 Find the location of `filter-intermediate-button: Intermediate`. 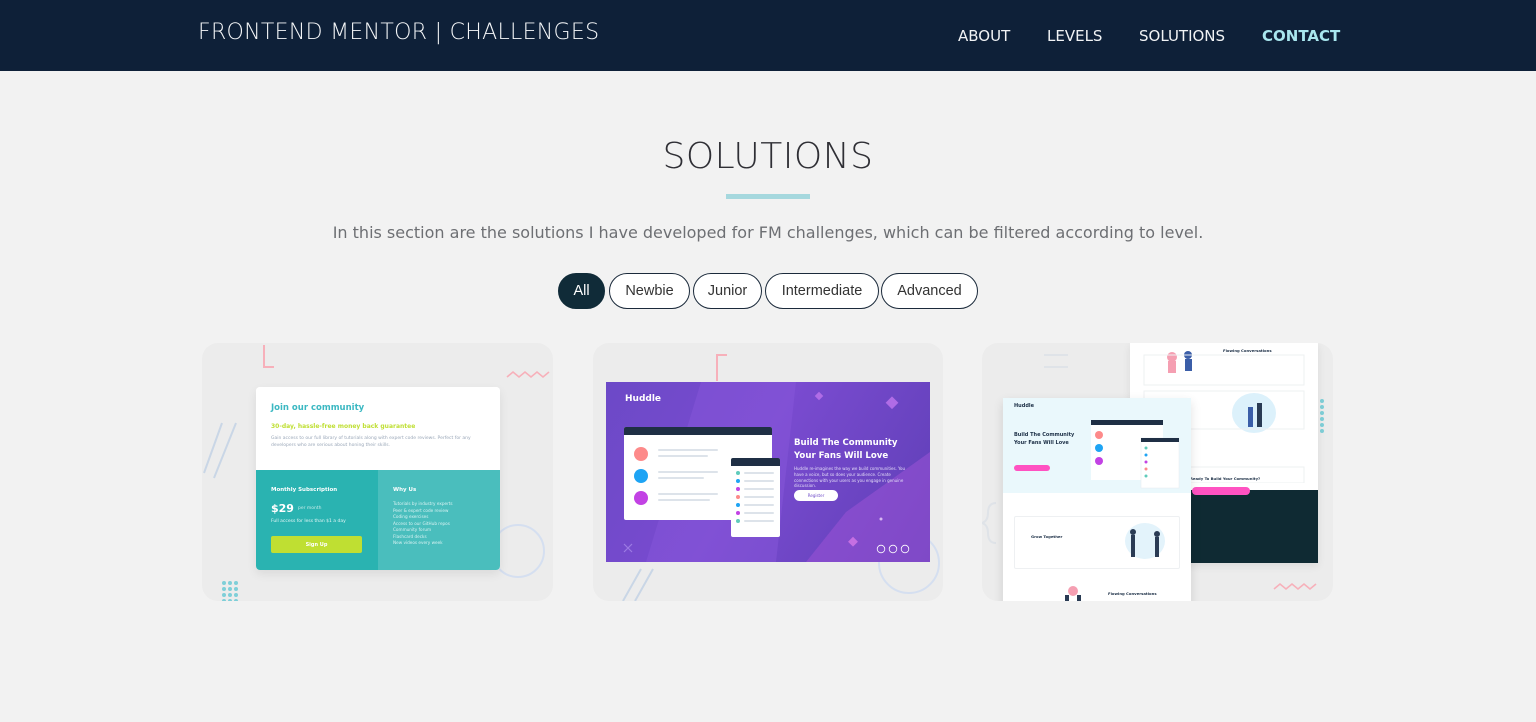

filter-intermediate-button: Intermediate is located at coordinates (822, 291).